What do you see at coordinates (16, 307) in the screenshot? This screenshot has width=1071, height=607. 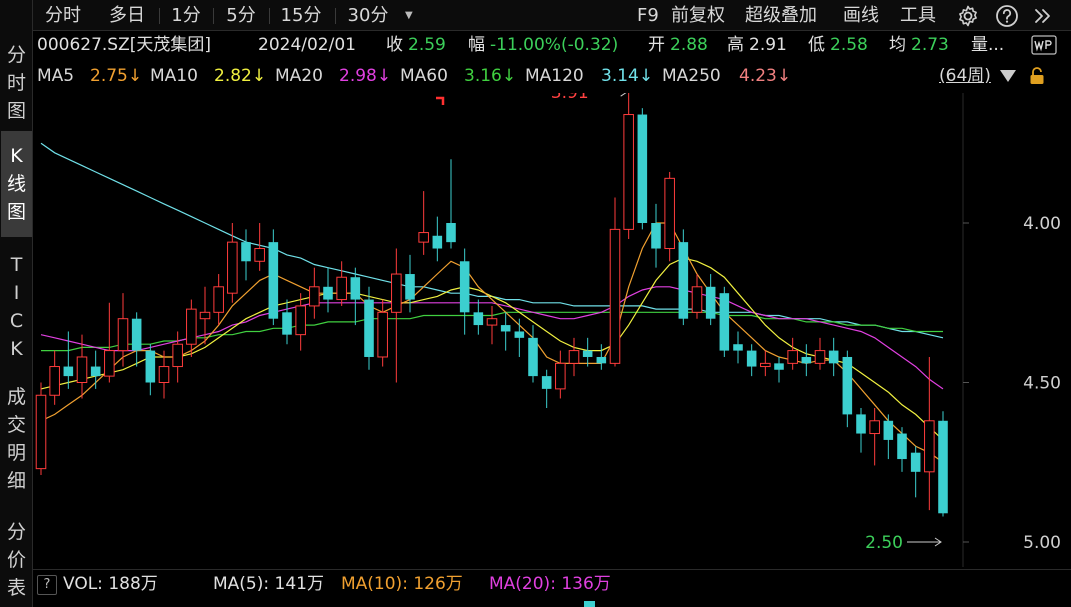 I see `sidebar-tab-2: TICK` at bounding box center [16, 307].